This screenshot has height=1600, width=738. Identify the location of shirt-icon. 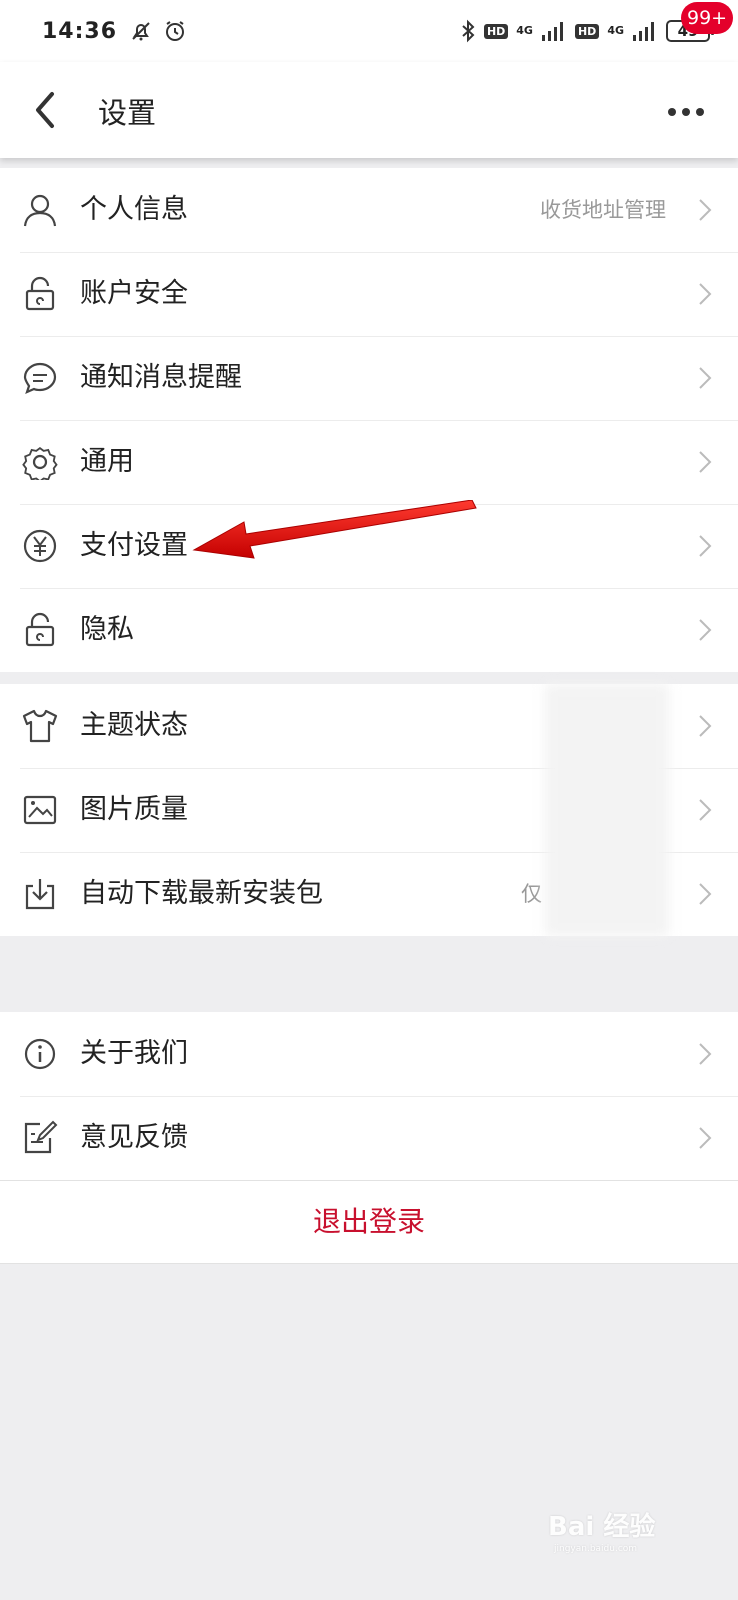
(40, 726).